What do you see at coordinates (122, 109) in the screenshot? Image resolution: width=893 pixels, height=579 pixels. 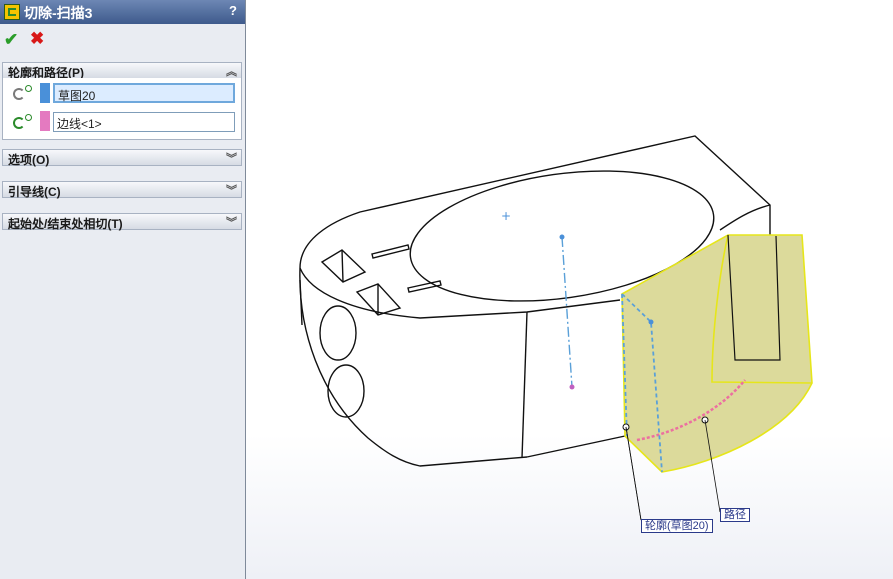 I see `profile-path-body: 草图20 边线<1>` at bounding box center [122, 109].